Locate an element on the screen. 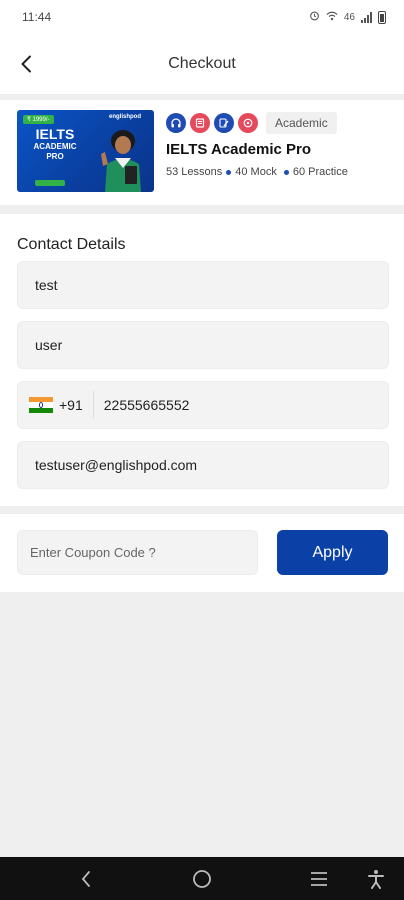 The width and height of the screenshot is (404, 900). course-name: IELTS Academic Pro is located at coordinates (239, 149).